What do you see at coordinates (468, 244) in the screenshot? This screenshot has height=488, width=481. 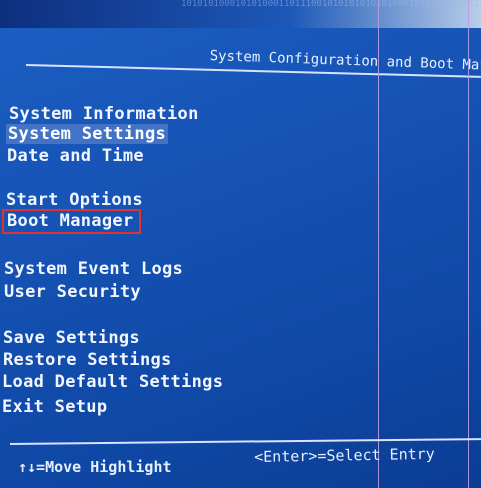 I see `column-divider-right` at bounding box center [468, 244].